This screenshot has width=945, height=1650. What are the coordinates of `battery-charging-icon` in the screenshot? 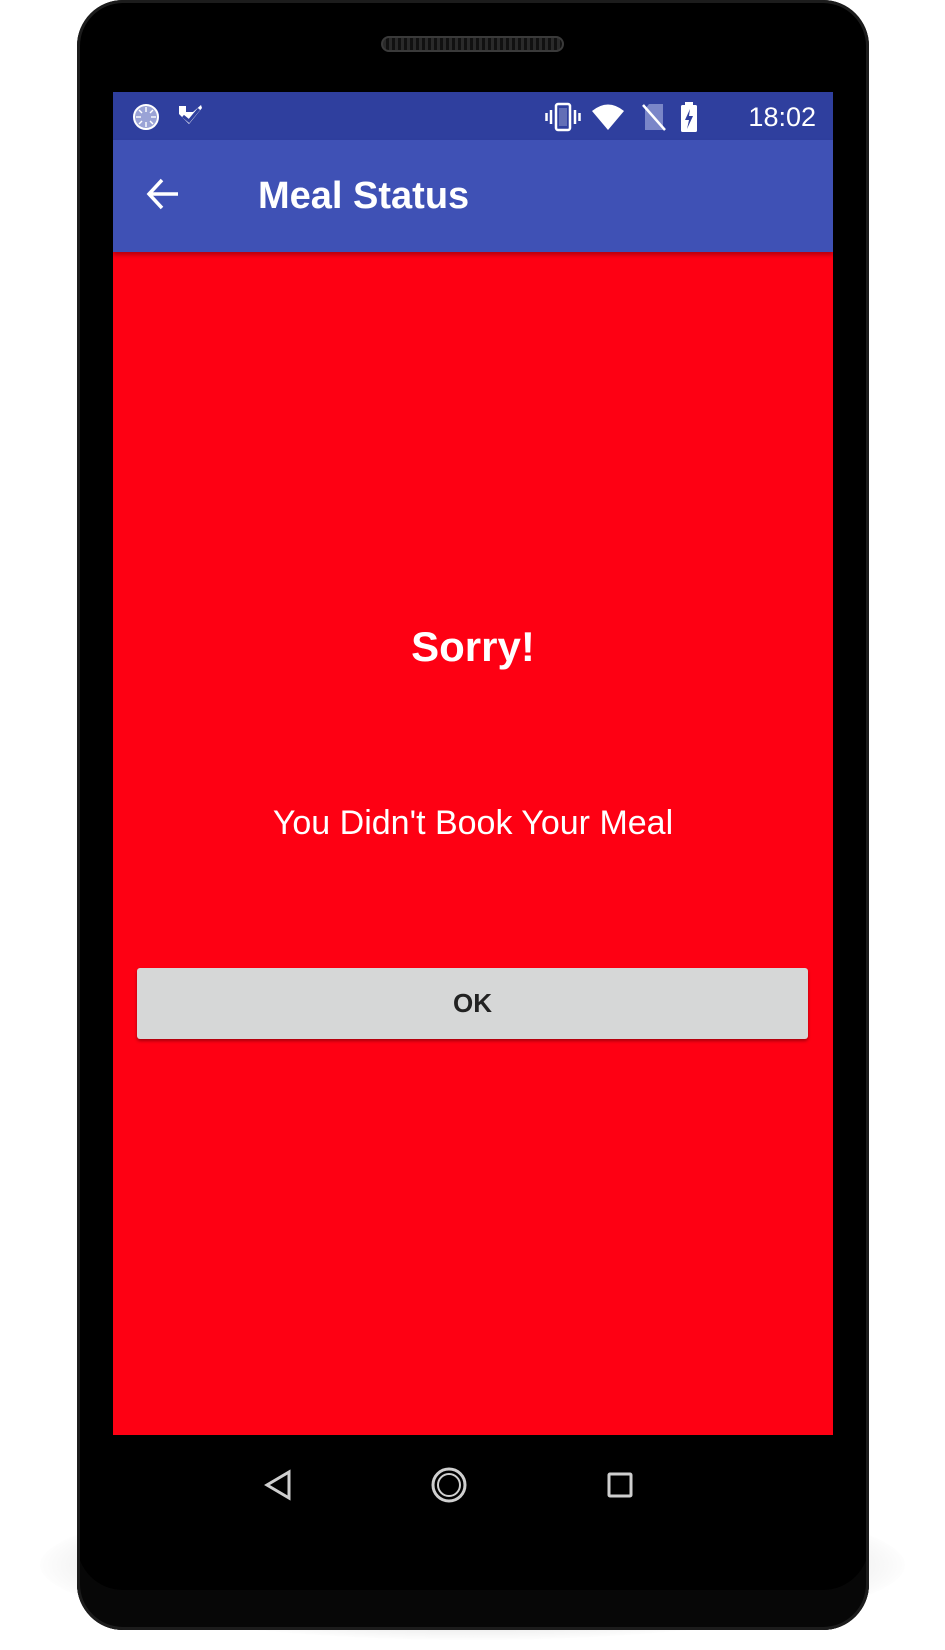 It's located at (689, 117).